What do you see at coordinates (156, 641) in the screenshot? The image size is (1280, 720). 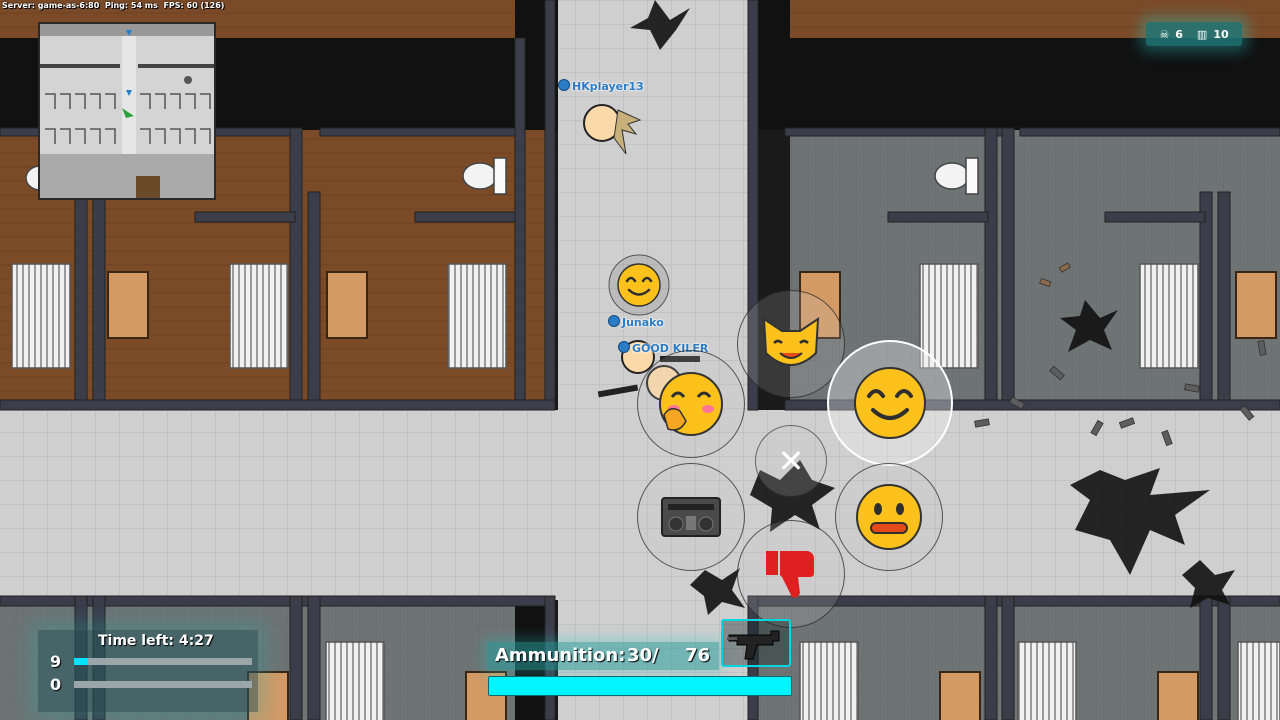 I see `time-left: Time left: 4:27` at bounding box center [156, 641].